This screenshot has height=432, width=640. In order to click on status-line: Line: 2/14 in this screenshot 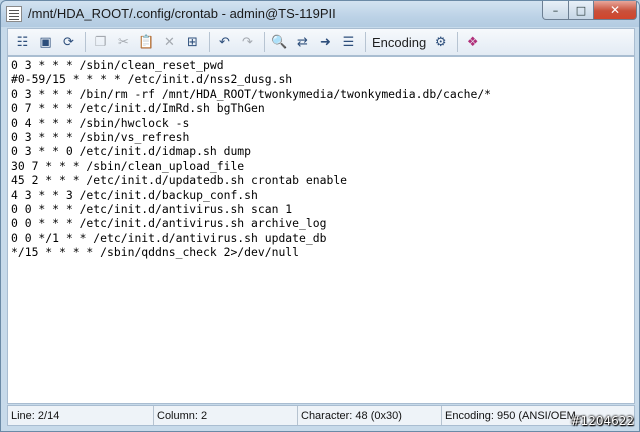, I will do `click(81, 415)`.